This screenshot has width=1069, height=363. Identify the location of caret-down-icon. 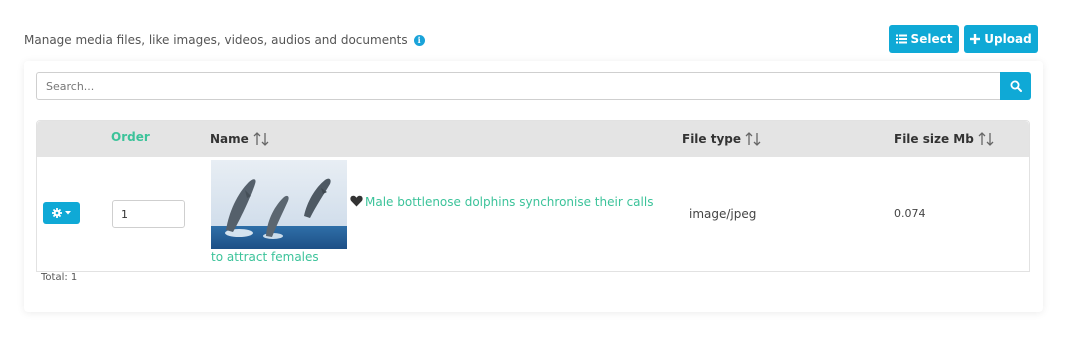
(68, 213).